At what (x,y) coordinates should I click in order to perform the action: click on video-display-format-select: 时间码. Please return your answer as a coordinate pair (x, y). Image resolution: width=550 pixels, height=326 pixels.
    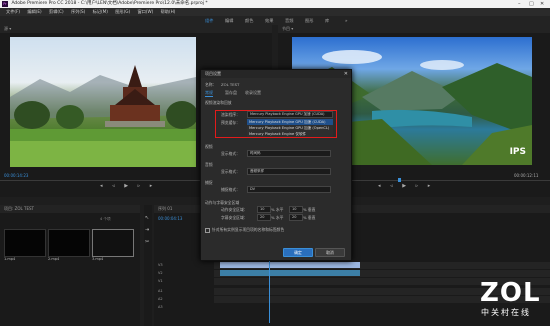
    Looking at the image, I should click on (289, 153).